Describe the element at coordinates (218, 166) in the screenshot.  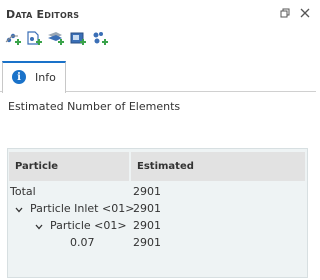
I see `column-header-estimated: Estimated` at that location.